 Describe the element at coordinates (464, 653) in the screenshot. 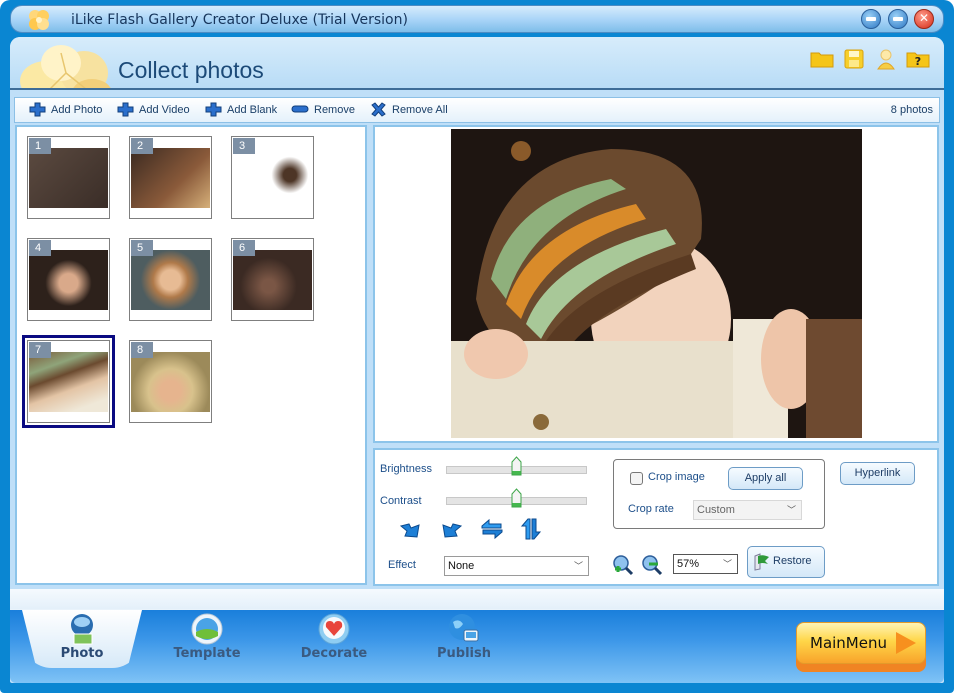

I see `tab-publish-label: Publish` at that location.